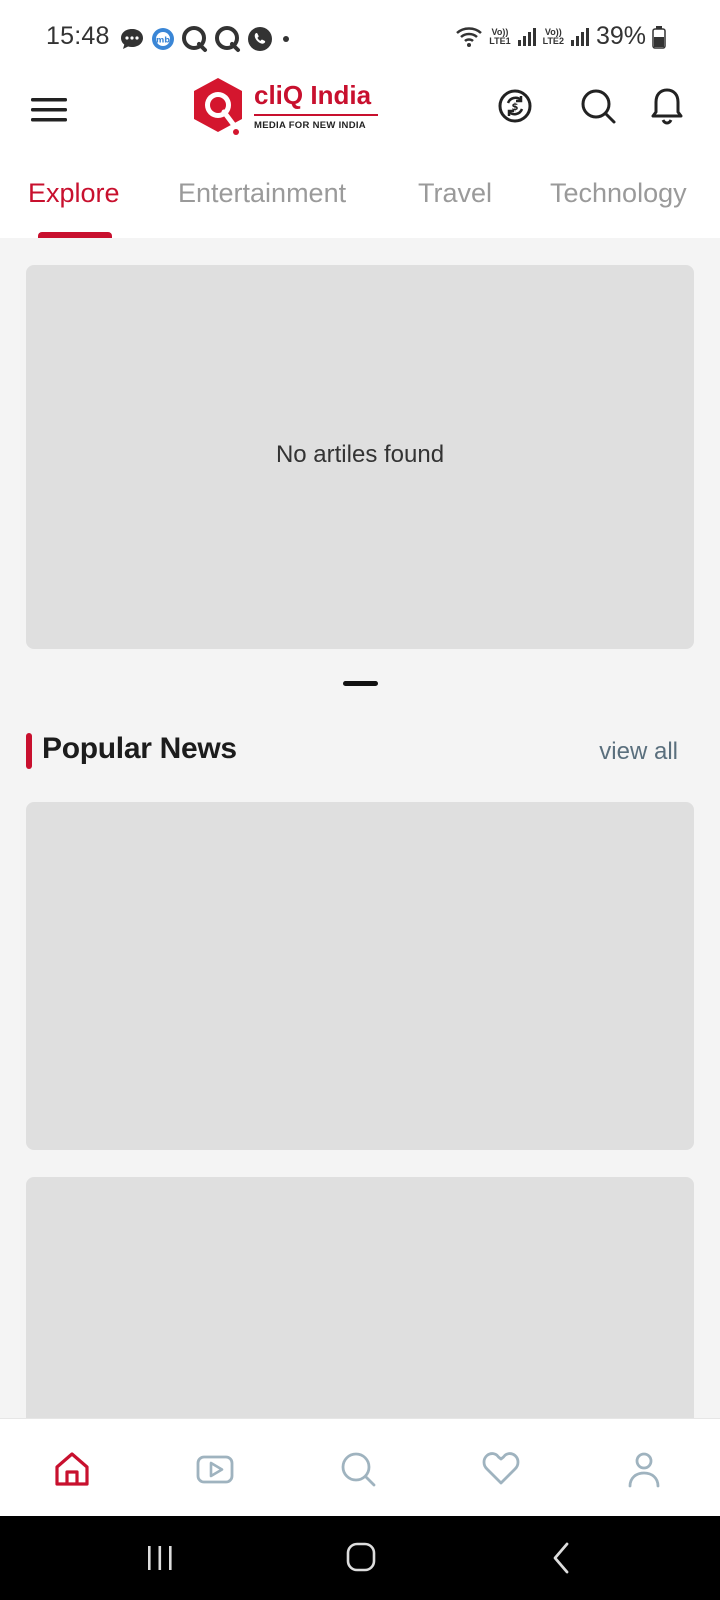 The width and height of the screenshot is (720, 1600). I want to click on logo-subtitle: MEDIA FOR NEW INDIA, so click(310, 125).